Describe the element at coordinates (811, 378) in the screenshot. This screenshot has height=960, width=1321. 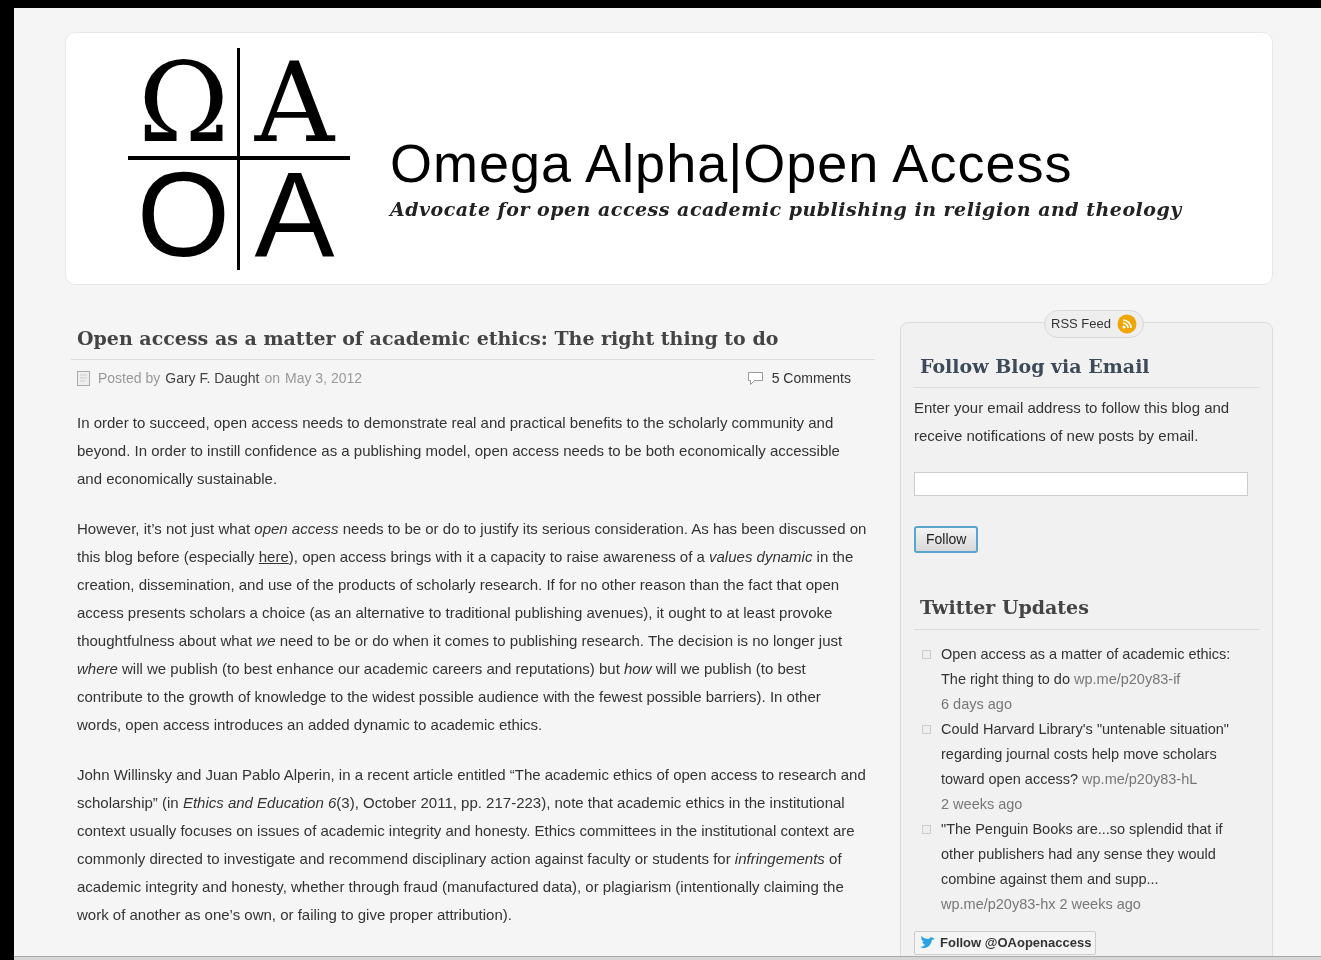
I see `comments-link: 5 Comments` at that location.